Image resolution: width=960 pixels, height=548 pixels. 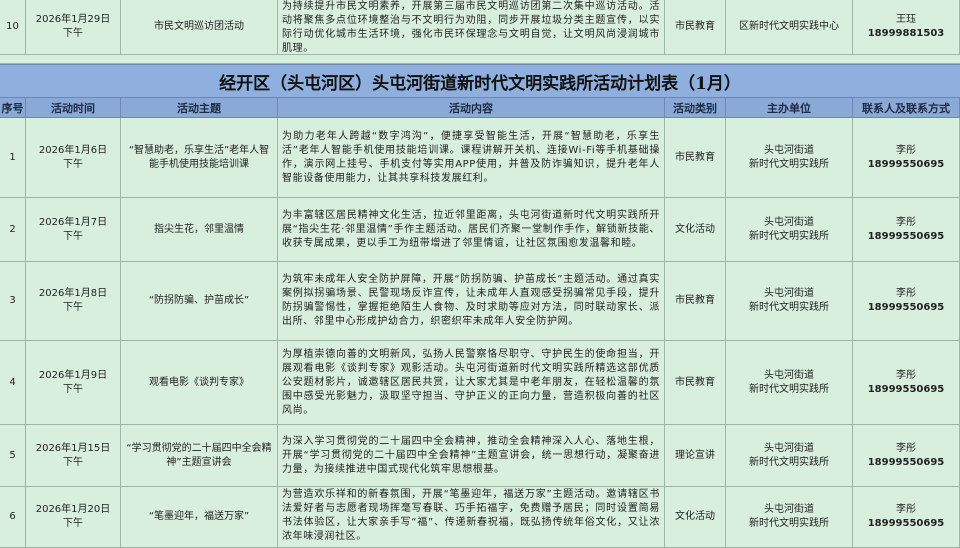 What do you see at coordinates (199, 383) in the screenshot?
I see `row-4-theme: 观看电影《谈判专家》` at bounding box center [199, 383].